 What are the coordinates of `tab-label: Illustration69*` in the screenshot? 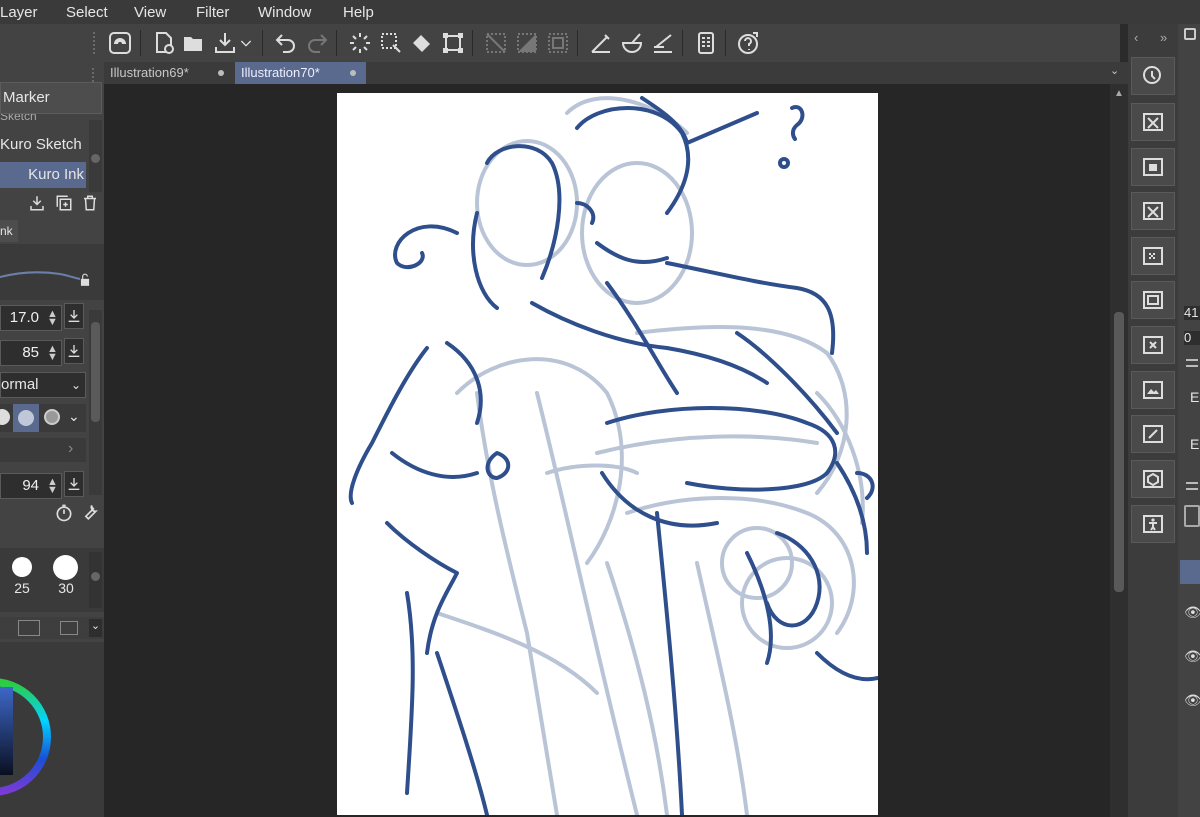 It's located at (149, 72).